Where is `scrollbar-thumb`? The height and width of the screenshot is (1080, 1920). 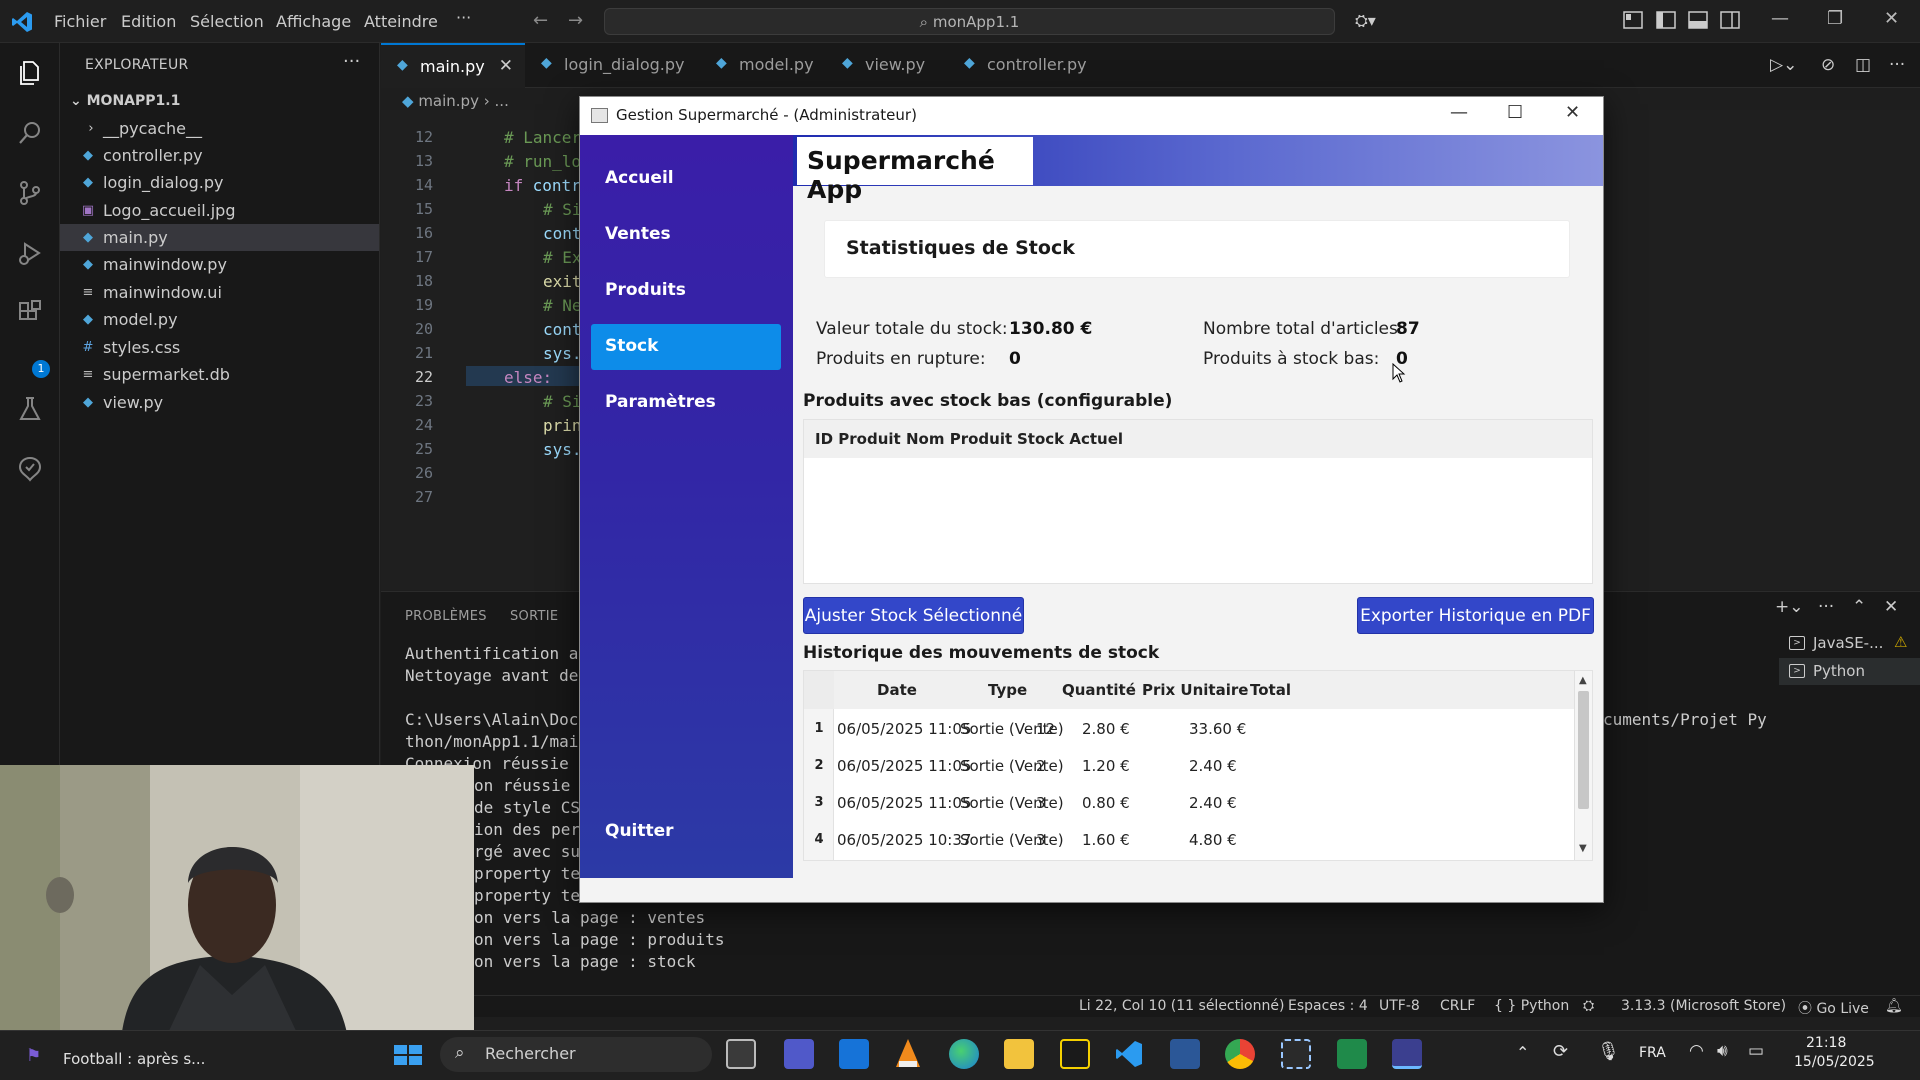 scrollbar-thumb is located at coordinates (1583, 750).